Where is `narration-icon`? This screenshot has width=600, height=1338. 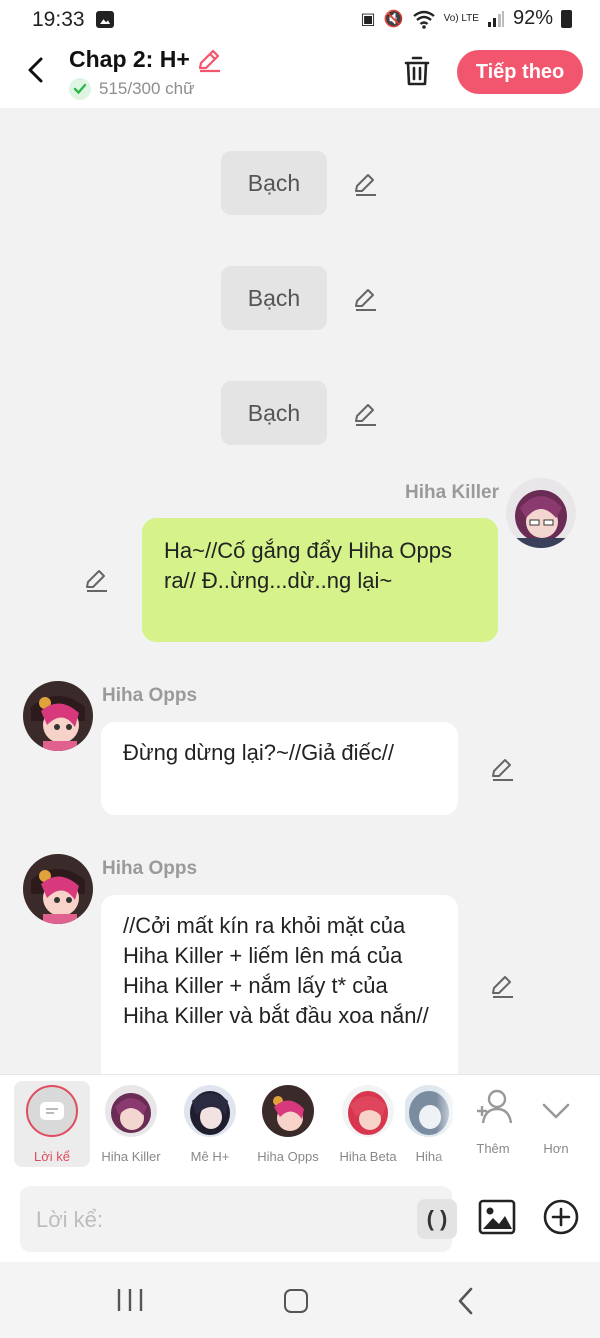 narration-icon is located at coordinates (52, 1111).